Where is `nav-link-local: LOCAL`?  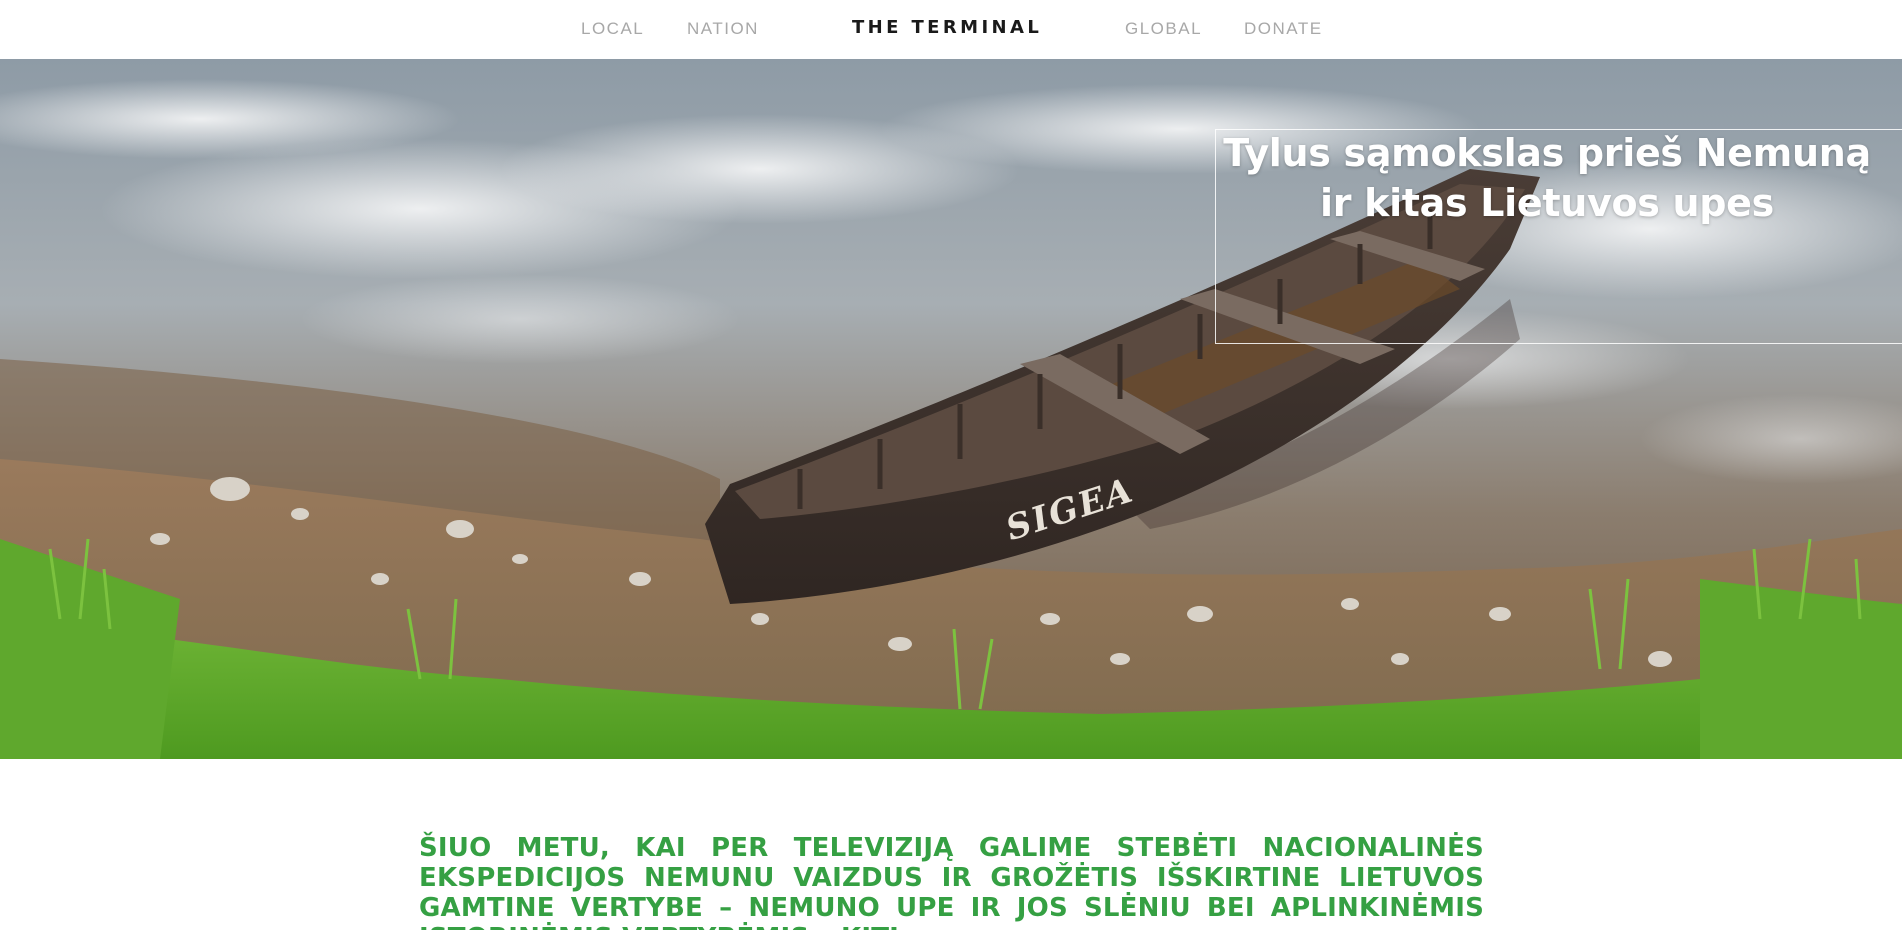 nav-link-local: LOCAL is located at coordinates (612, 29).